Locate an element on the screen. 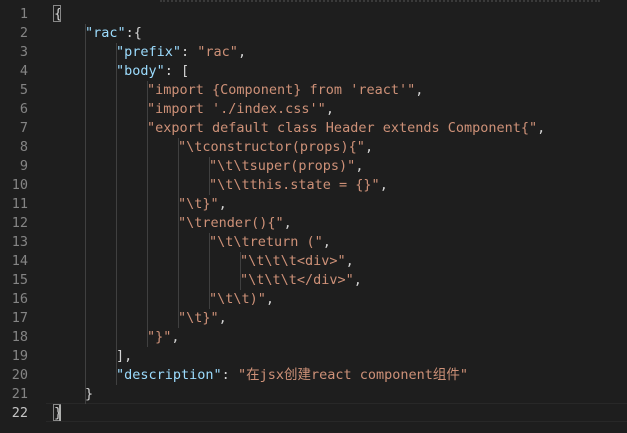 The image size is (627, 433). json-string: "}" is located at coordinates (159, 337).